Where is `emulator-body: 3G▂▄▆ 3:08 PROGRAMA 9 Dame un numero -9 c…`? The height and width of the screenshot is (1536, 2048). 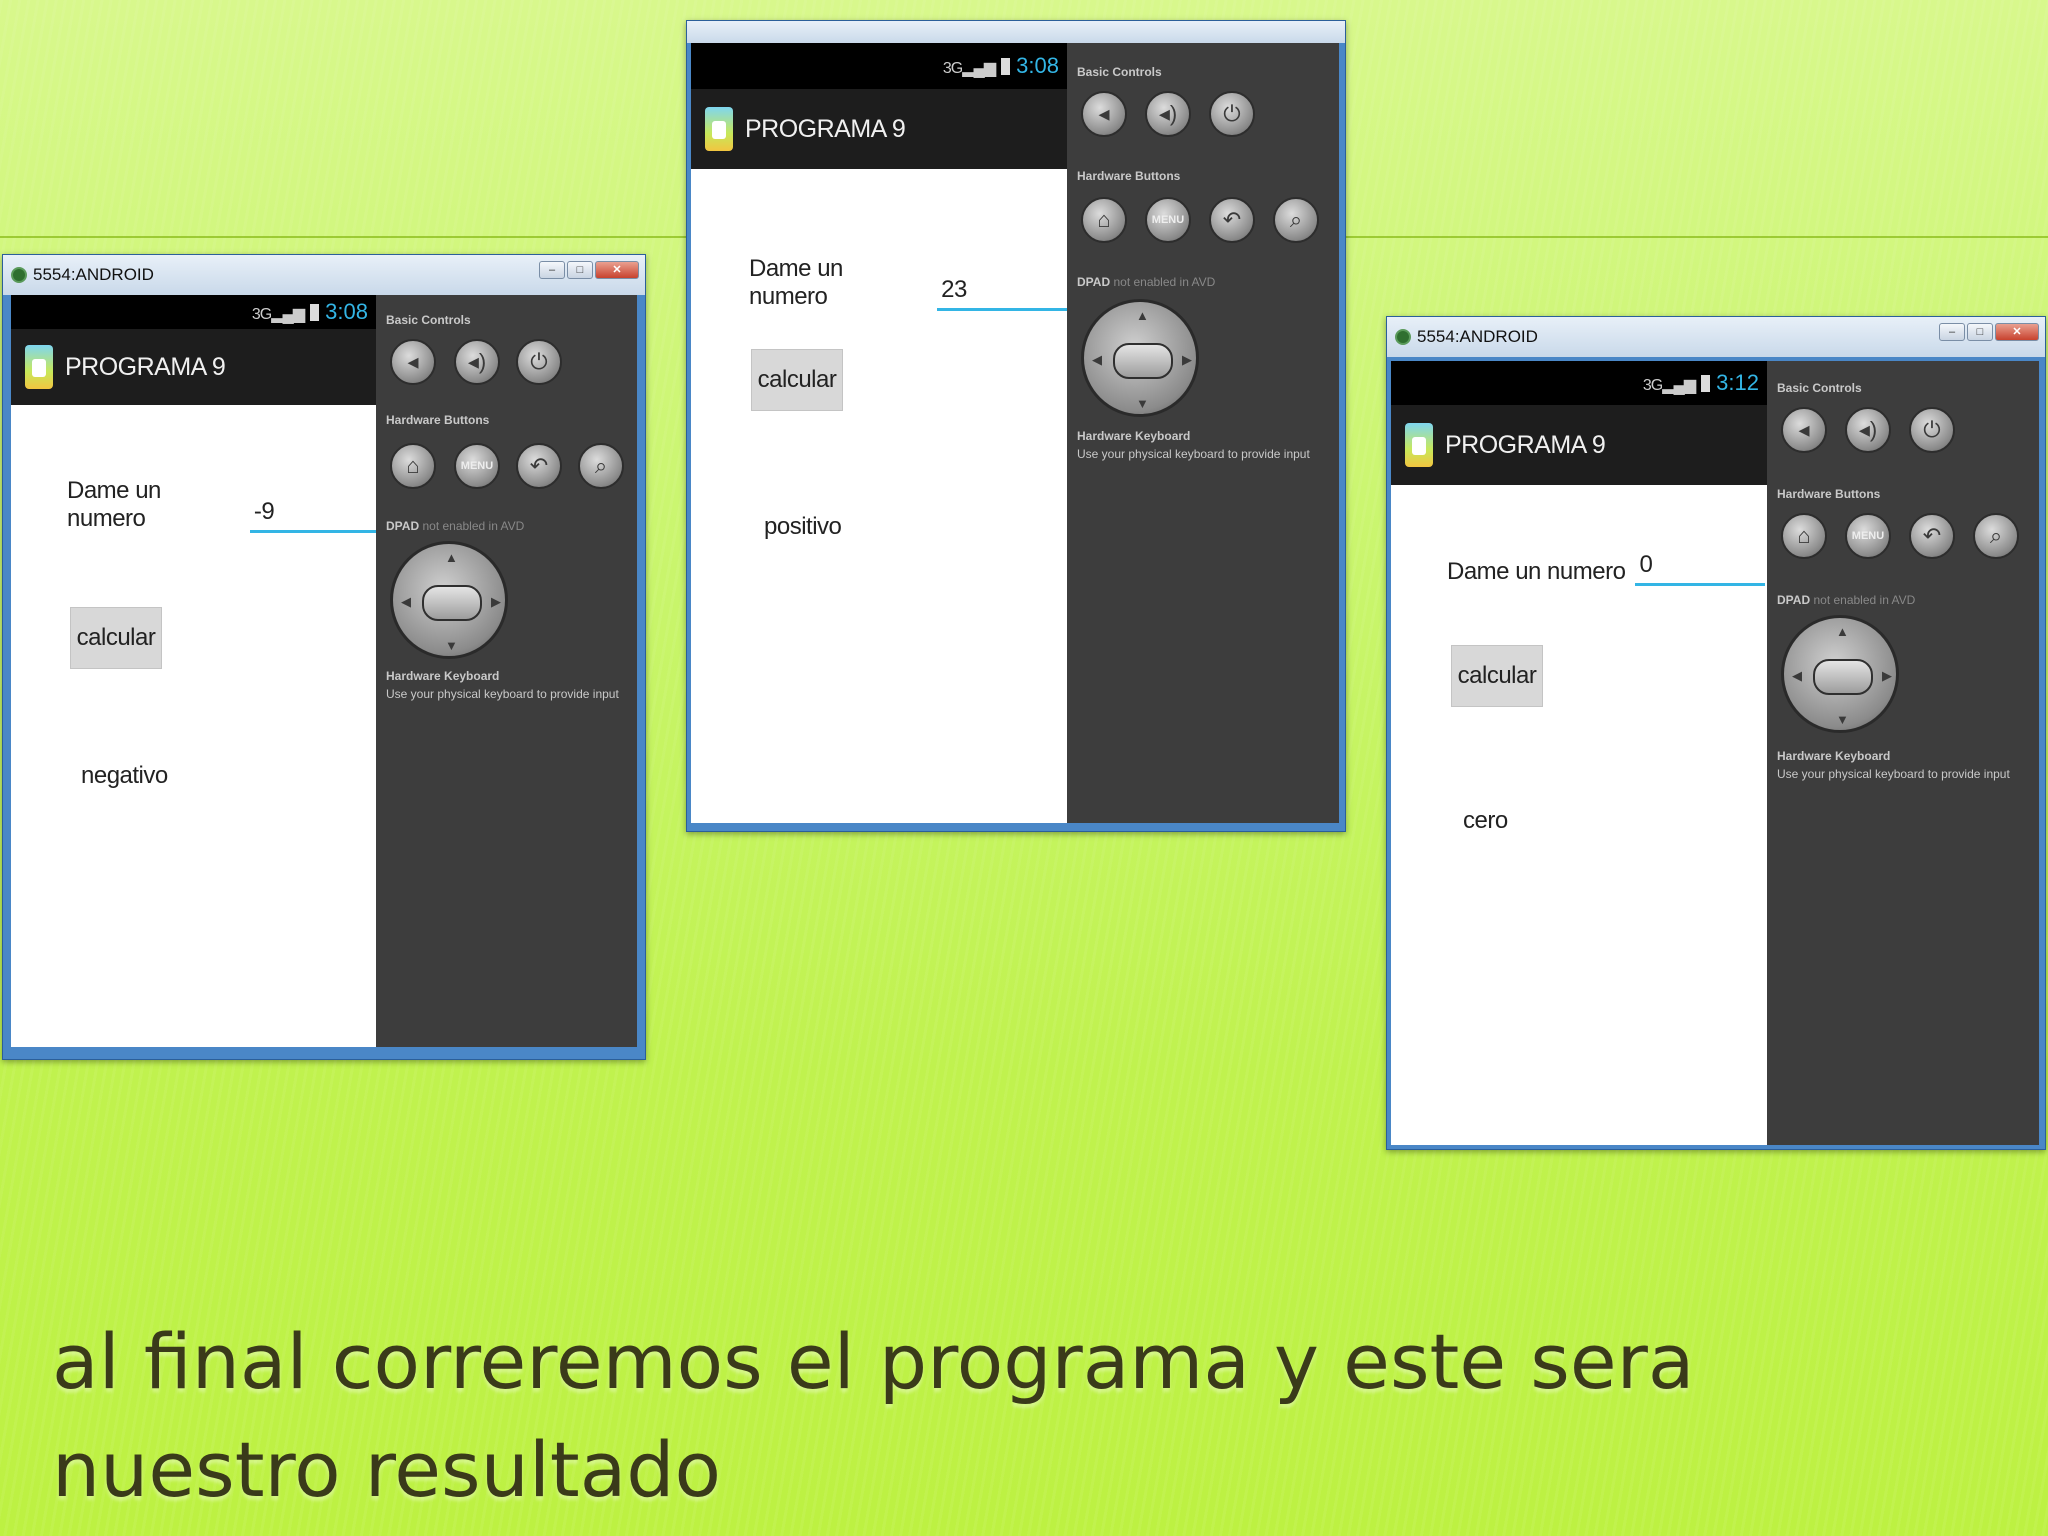 emulator-body: 3G▂▄▆ 3:08 PROGRAMA 9 Dame un numero -9 c… is located at coordinates (324, 671).